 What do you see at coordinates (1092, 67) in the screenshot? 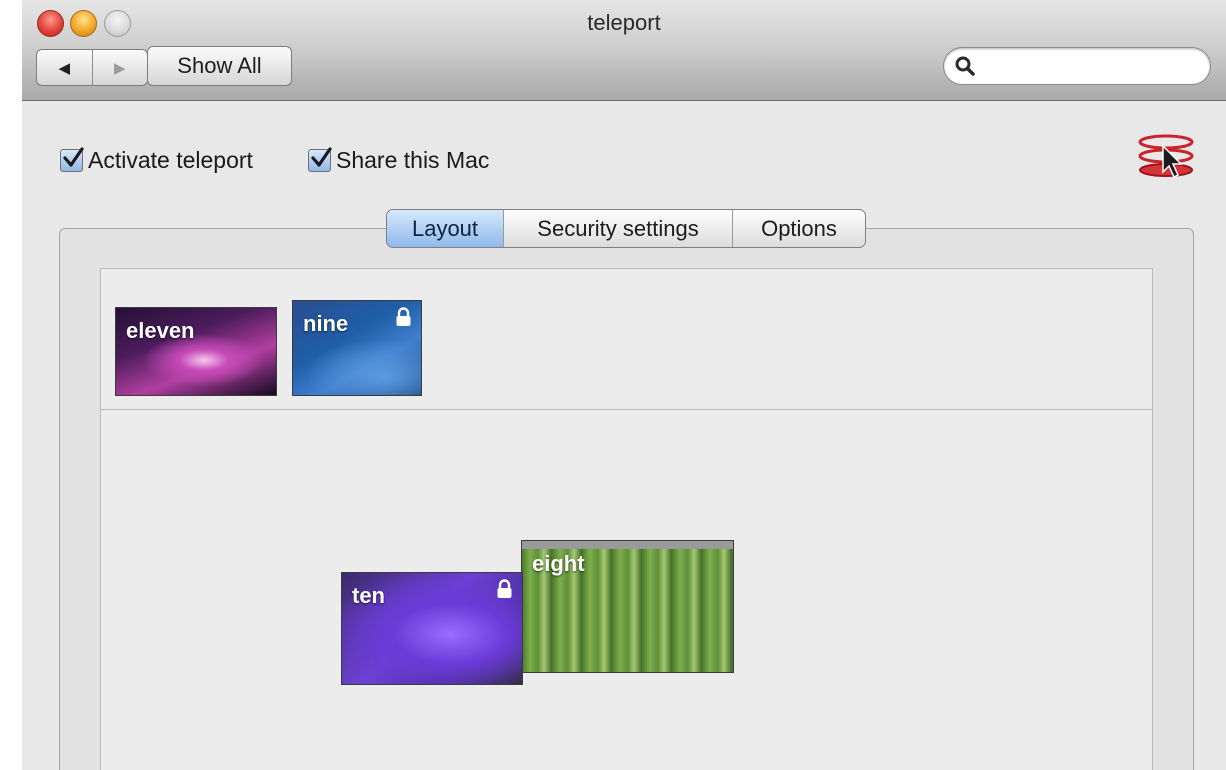
I see `search-input` at bounding box center [1092, 67].